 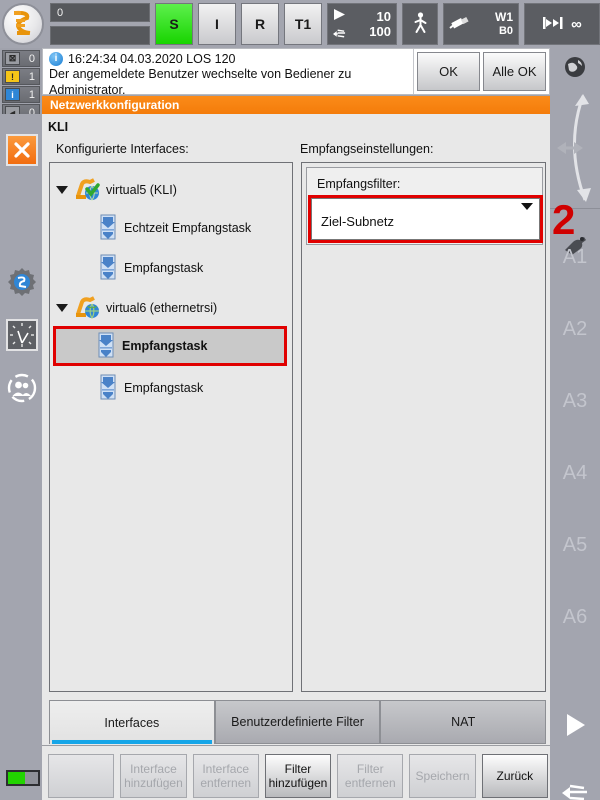 I want to click on info-count: 1, so click(x=31, y=94).